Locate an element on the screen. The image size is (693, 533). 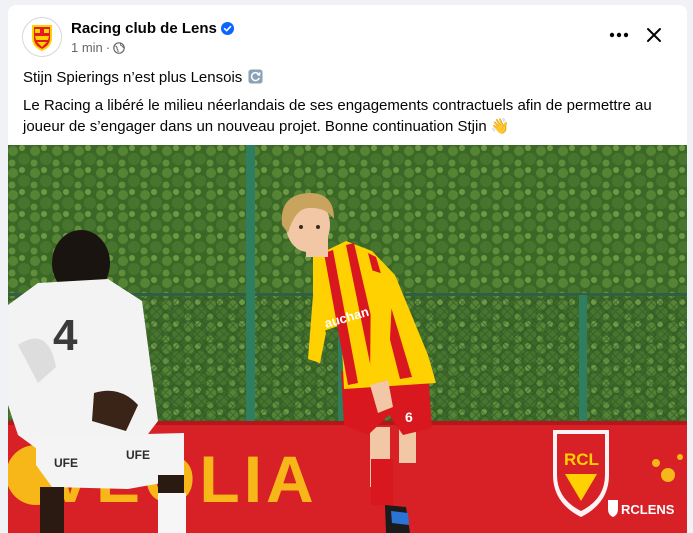
refresh-emoji-icon is located at coordinates (255, 76).